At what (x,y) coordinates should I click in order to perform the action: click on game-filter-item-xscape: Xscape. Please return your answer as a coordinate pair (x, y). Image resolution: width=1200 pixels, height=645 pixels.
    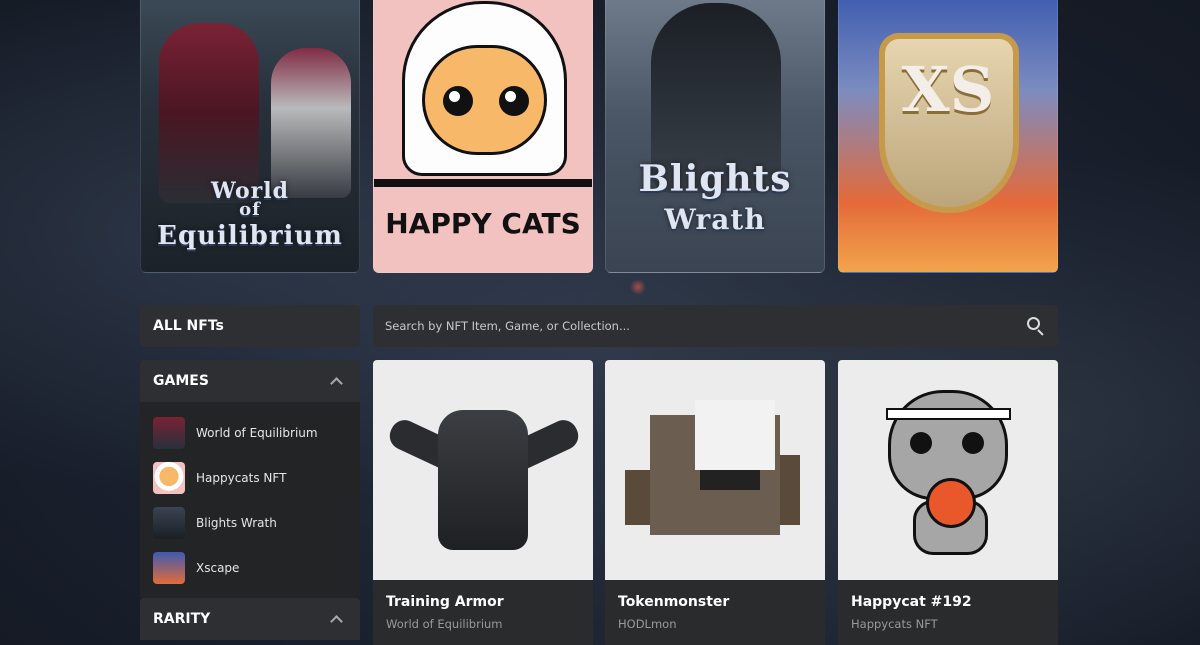
    Looking at the image, I should click on (196, 568).